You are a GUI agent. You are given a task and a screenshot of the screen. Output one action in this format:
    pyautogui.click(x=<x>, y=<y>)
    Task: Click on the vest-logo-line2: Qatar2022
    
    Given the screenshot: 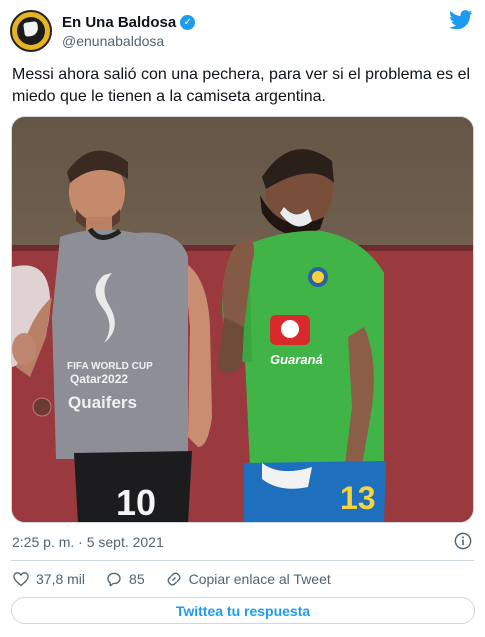 What is the action you would take?
    pyautogui.click(x=99, y=379)
    